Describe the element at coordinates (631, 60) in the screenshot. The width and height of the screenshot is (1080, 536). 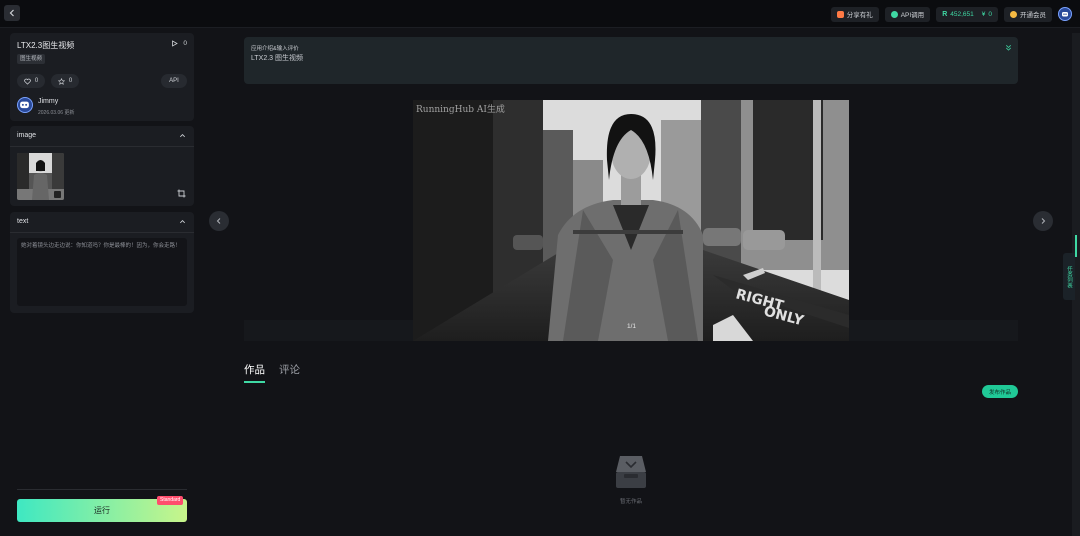
I see `app-intro-panel: 应用介绍&输入评价 LTX2.3 图生视频` at that location.